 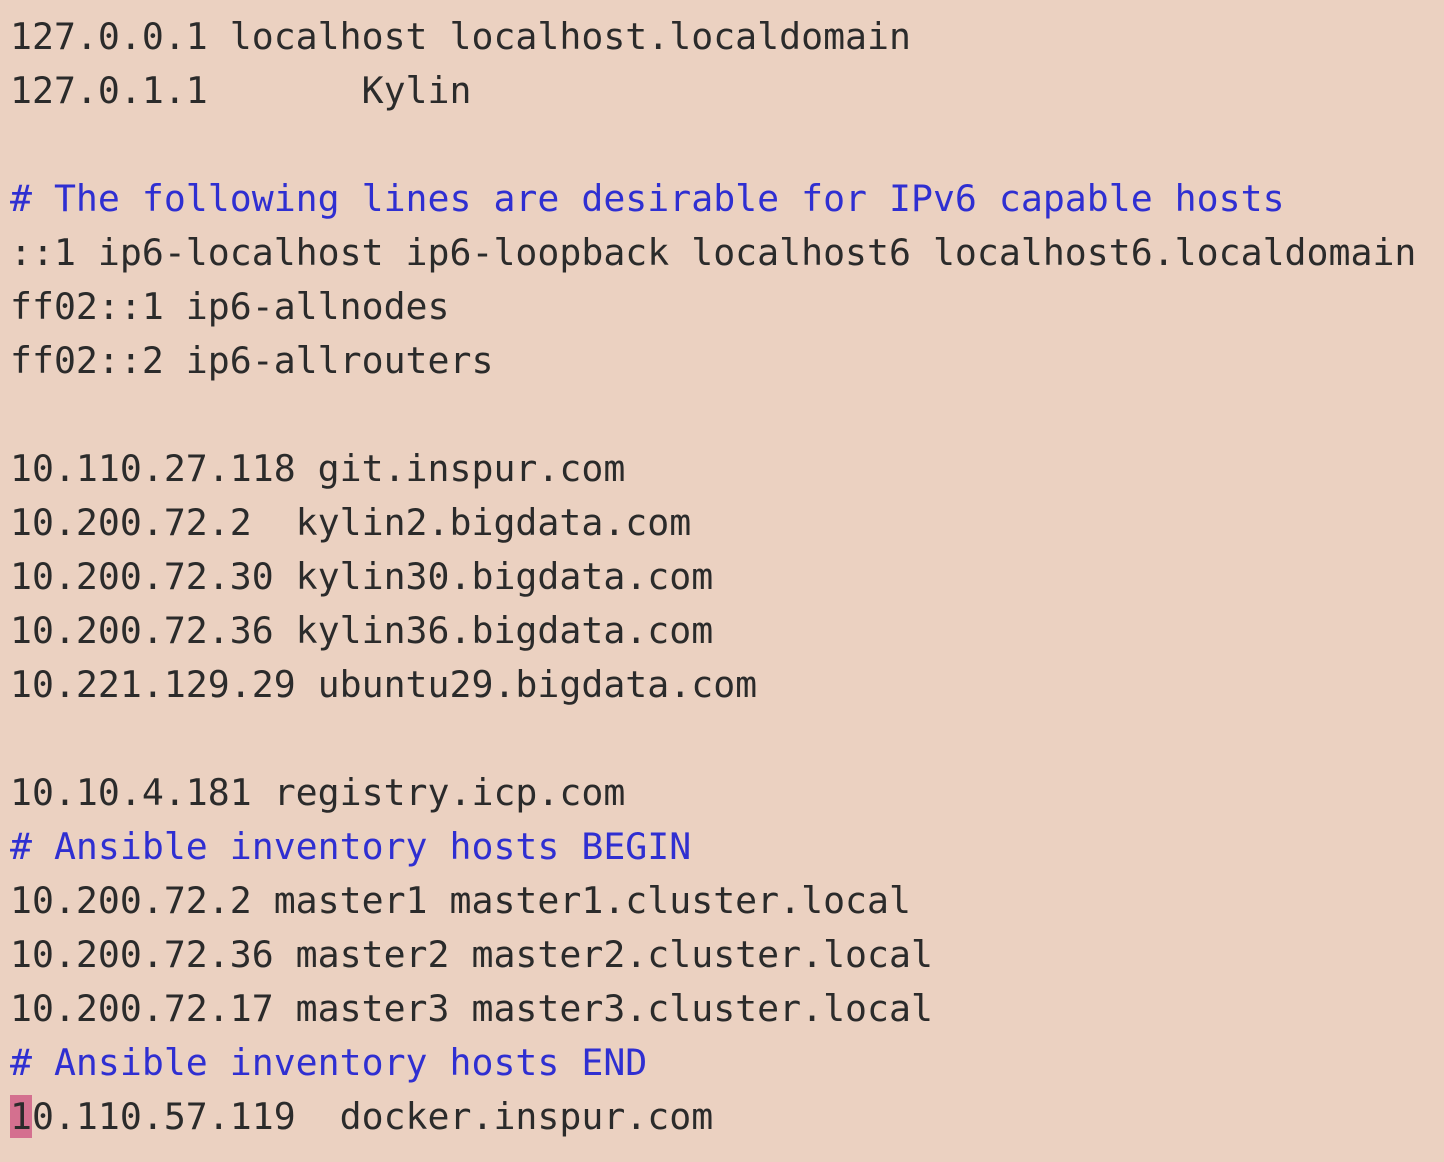 I want to click on text-cursor: 1, so click(x=21, y=1116).